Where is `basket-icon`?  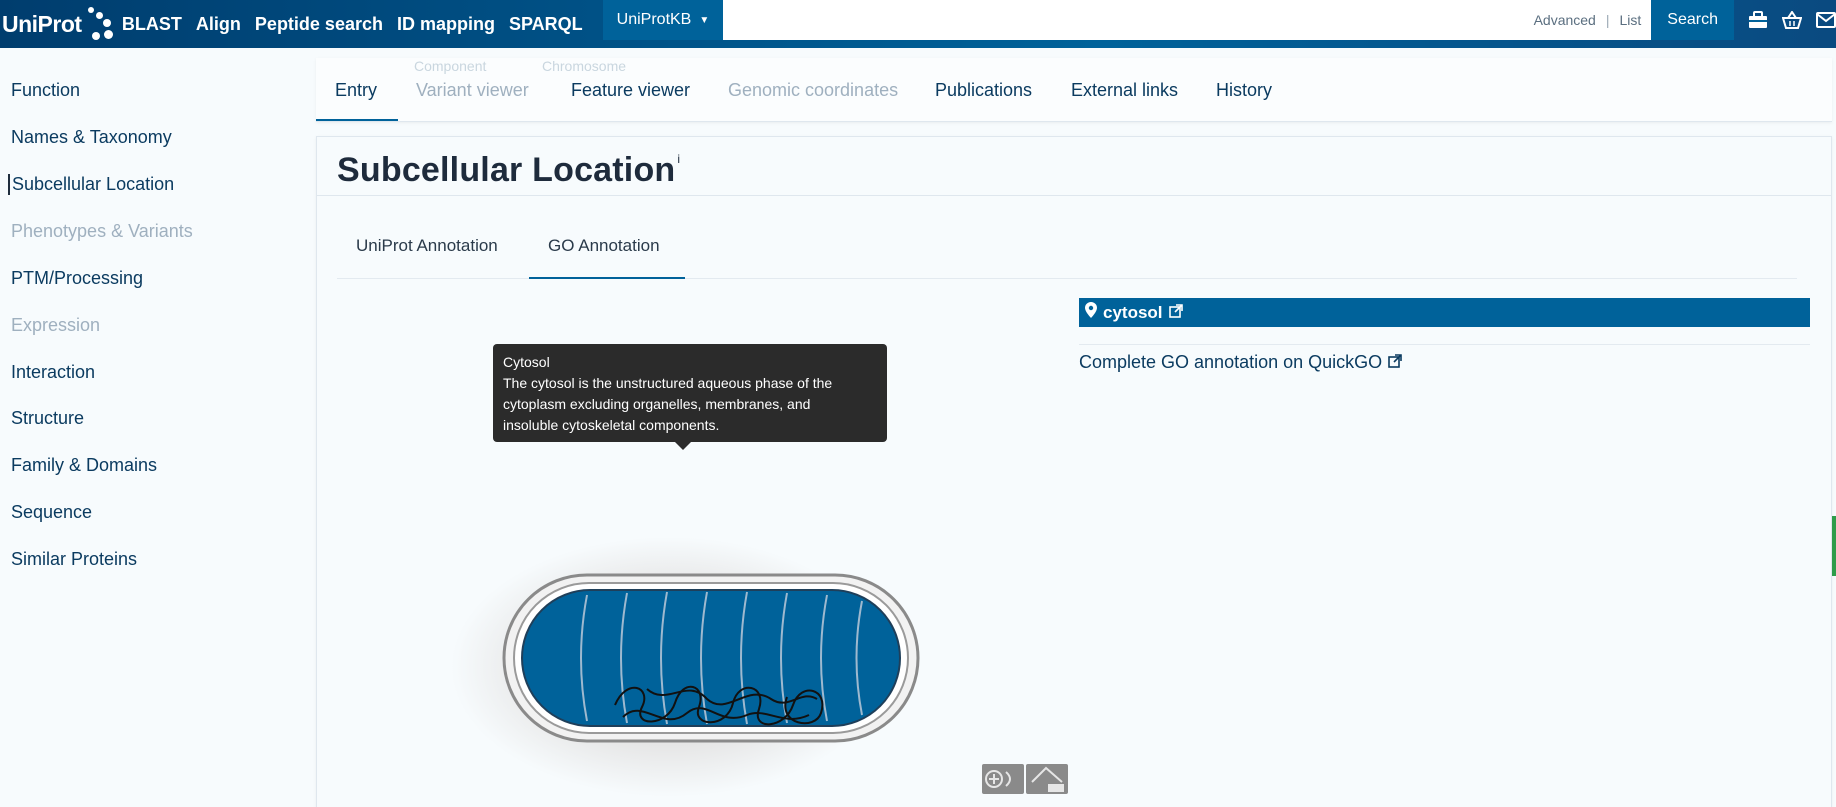 basket-icon is located at coordinates (1792, 20).